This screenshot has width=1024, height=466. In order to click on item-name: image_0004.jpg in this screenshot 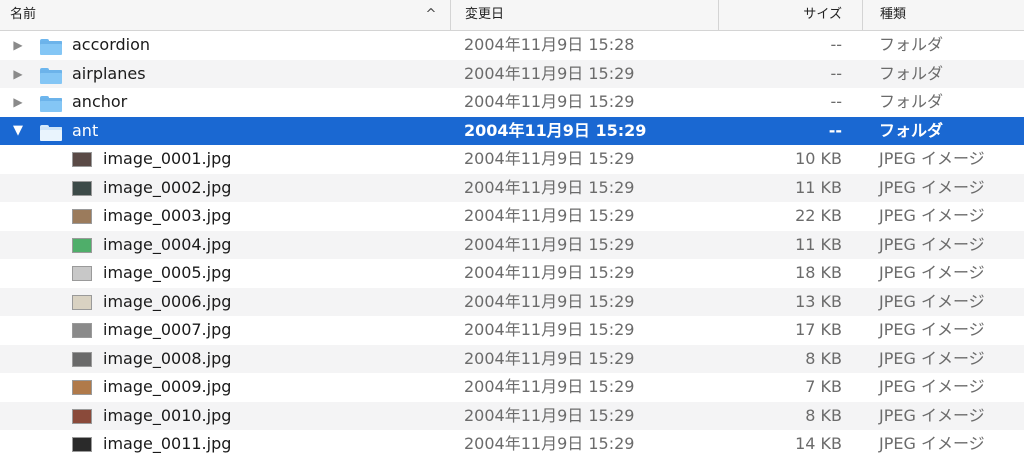, I will do `click(167, 244)`.